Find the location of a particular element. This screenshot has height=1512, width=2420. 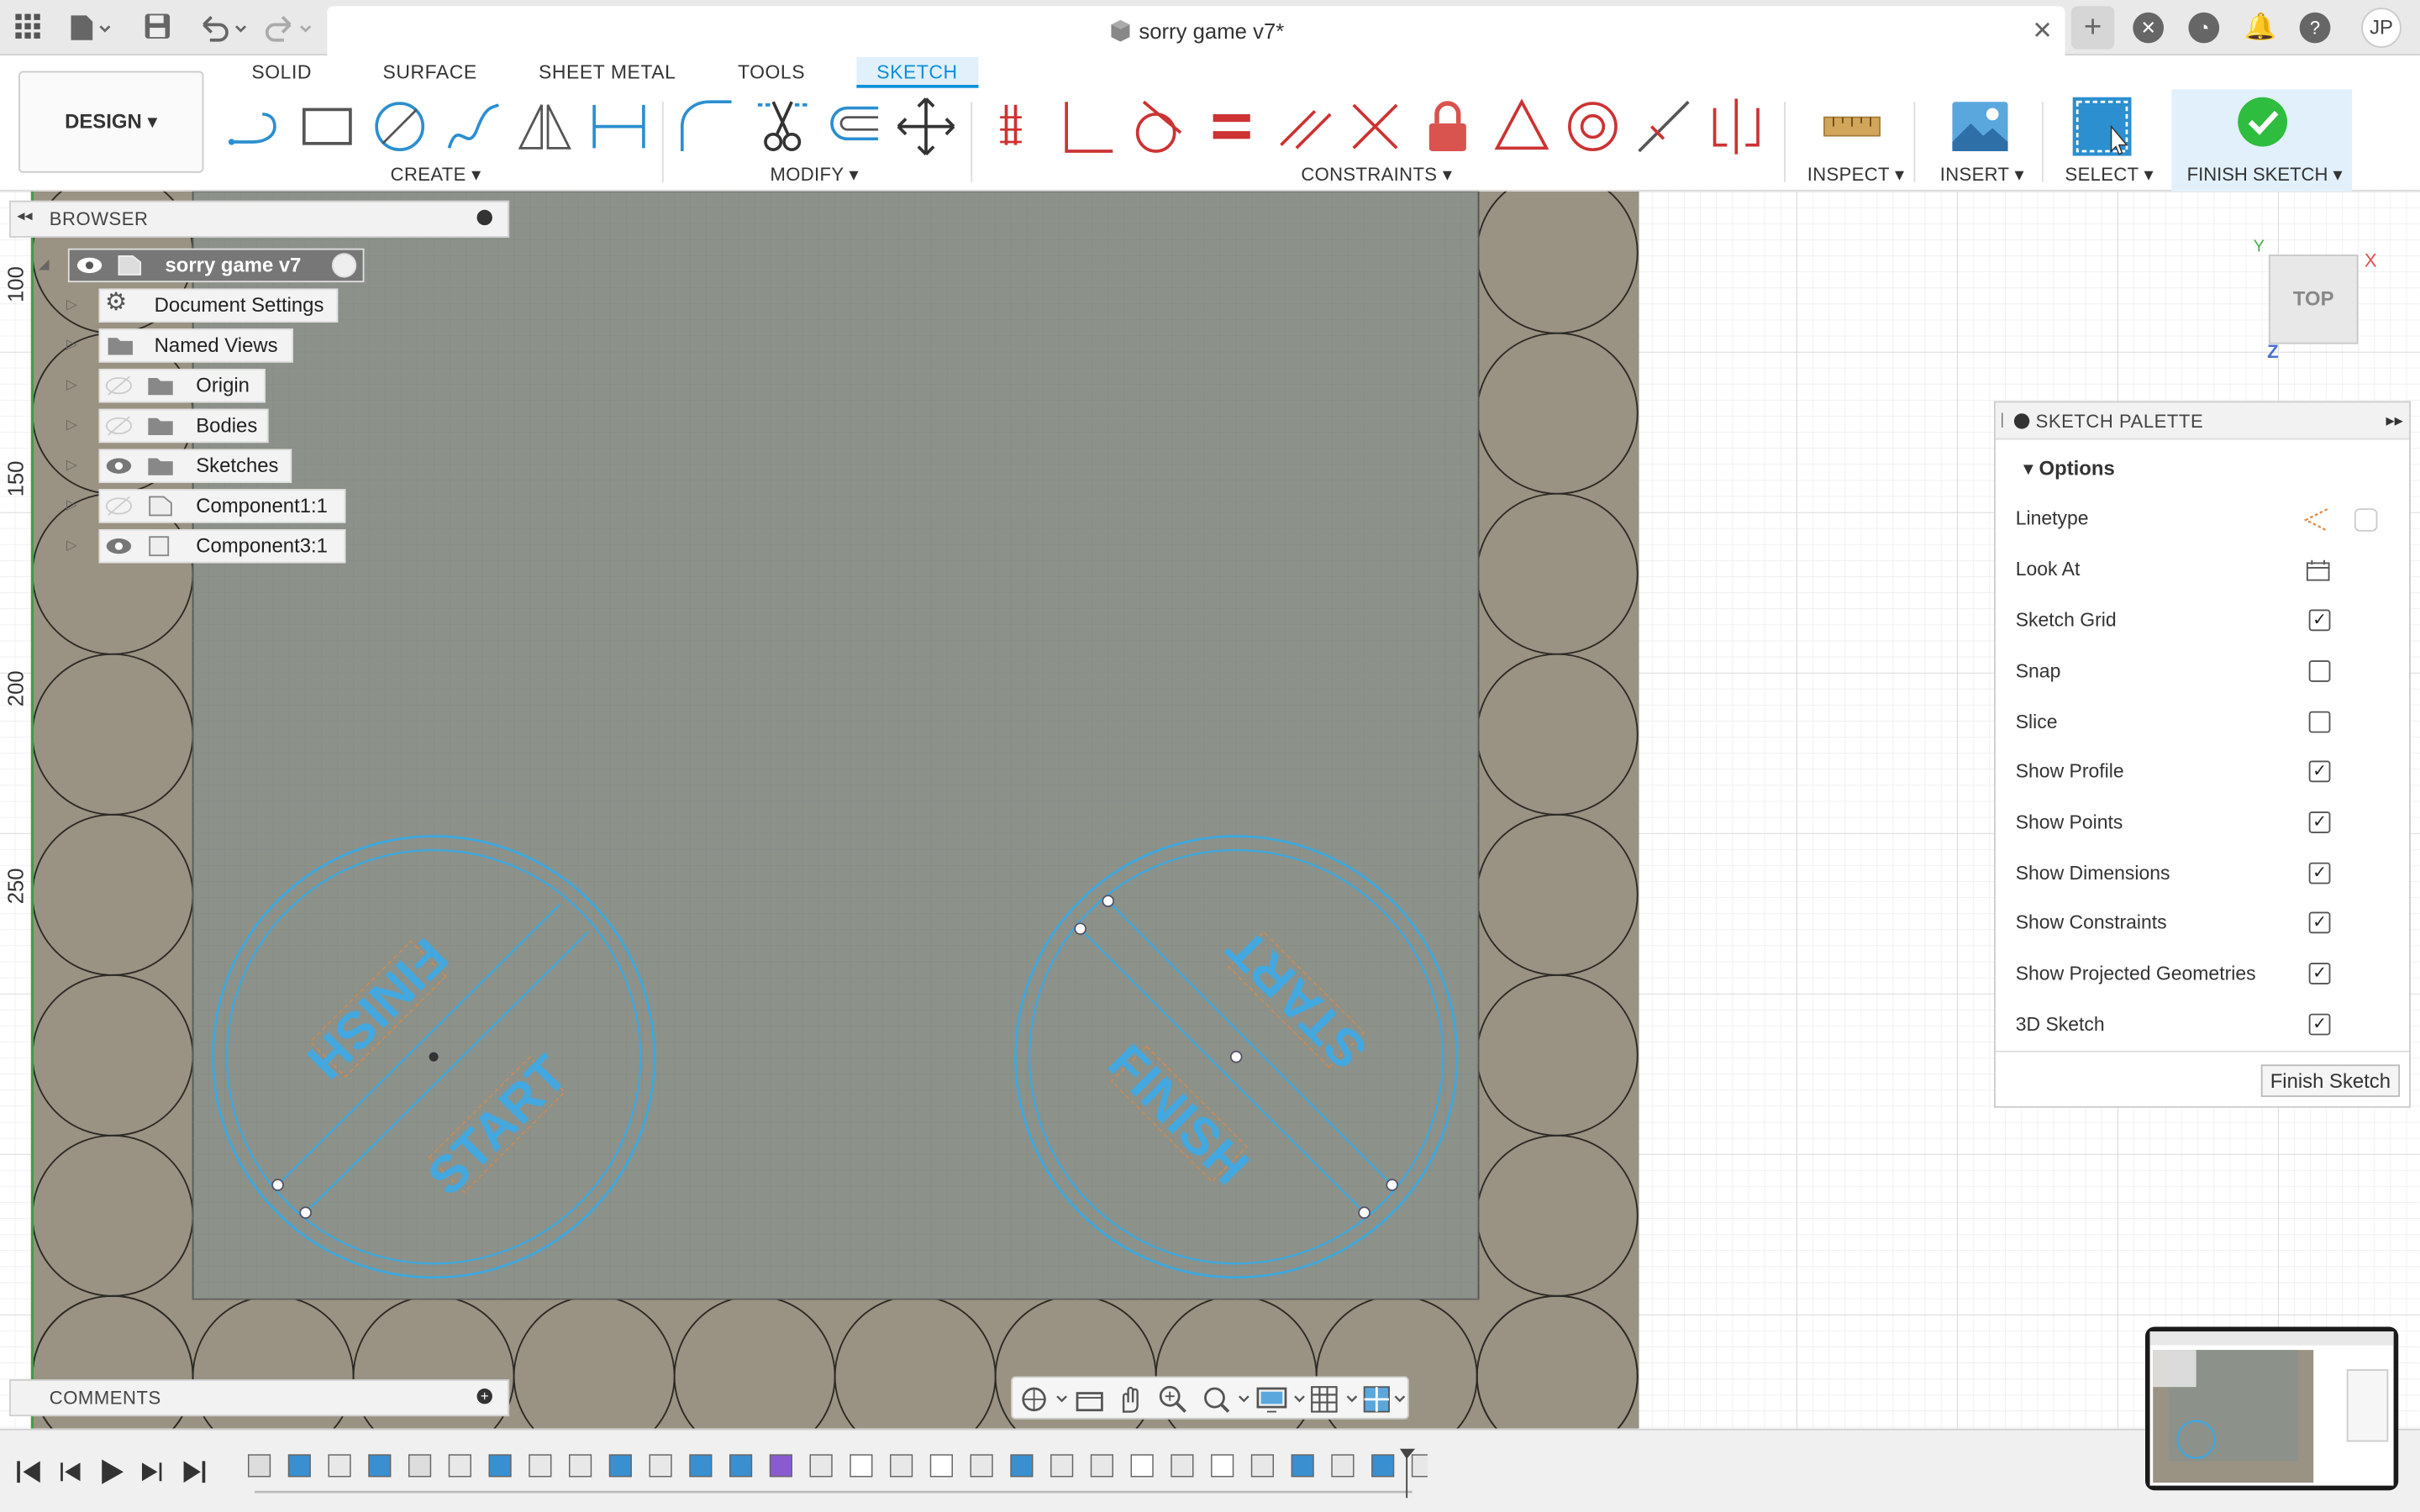

activate-radio-icon is located at coordinates (344, 265).